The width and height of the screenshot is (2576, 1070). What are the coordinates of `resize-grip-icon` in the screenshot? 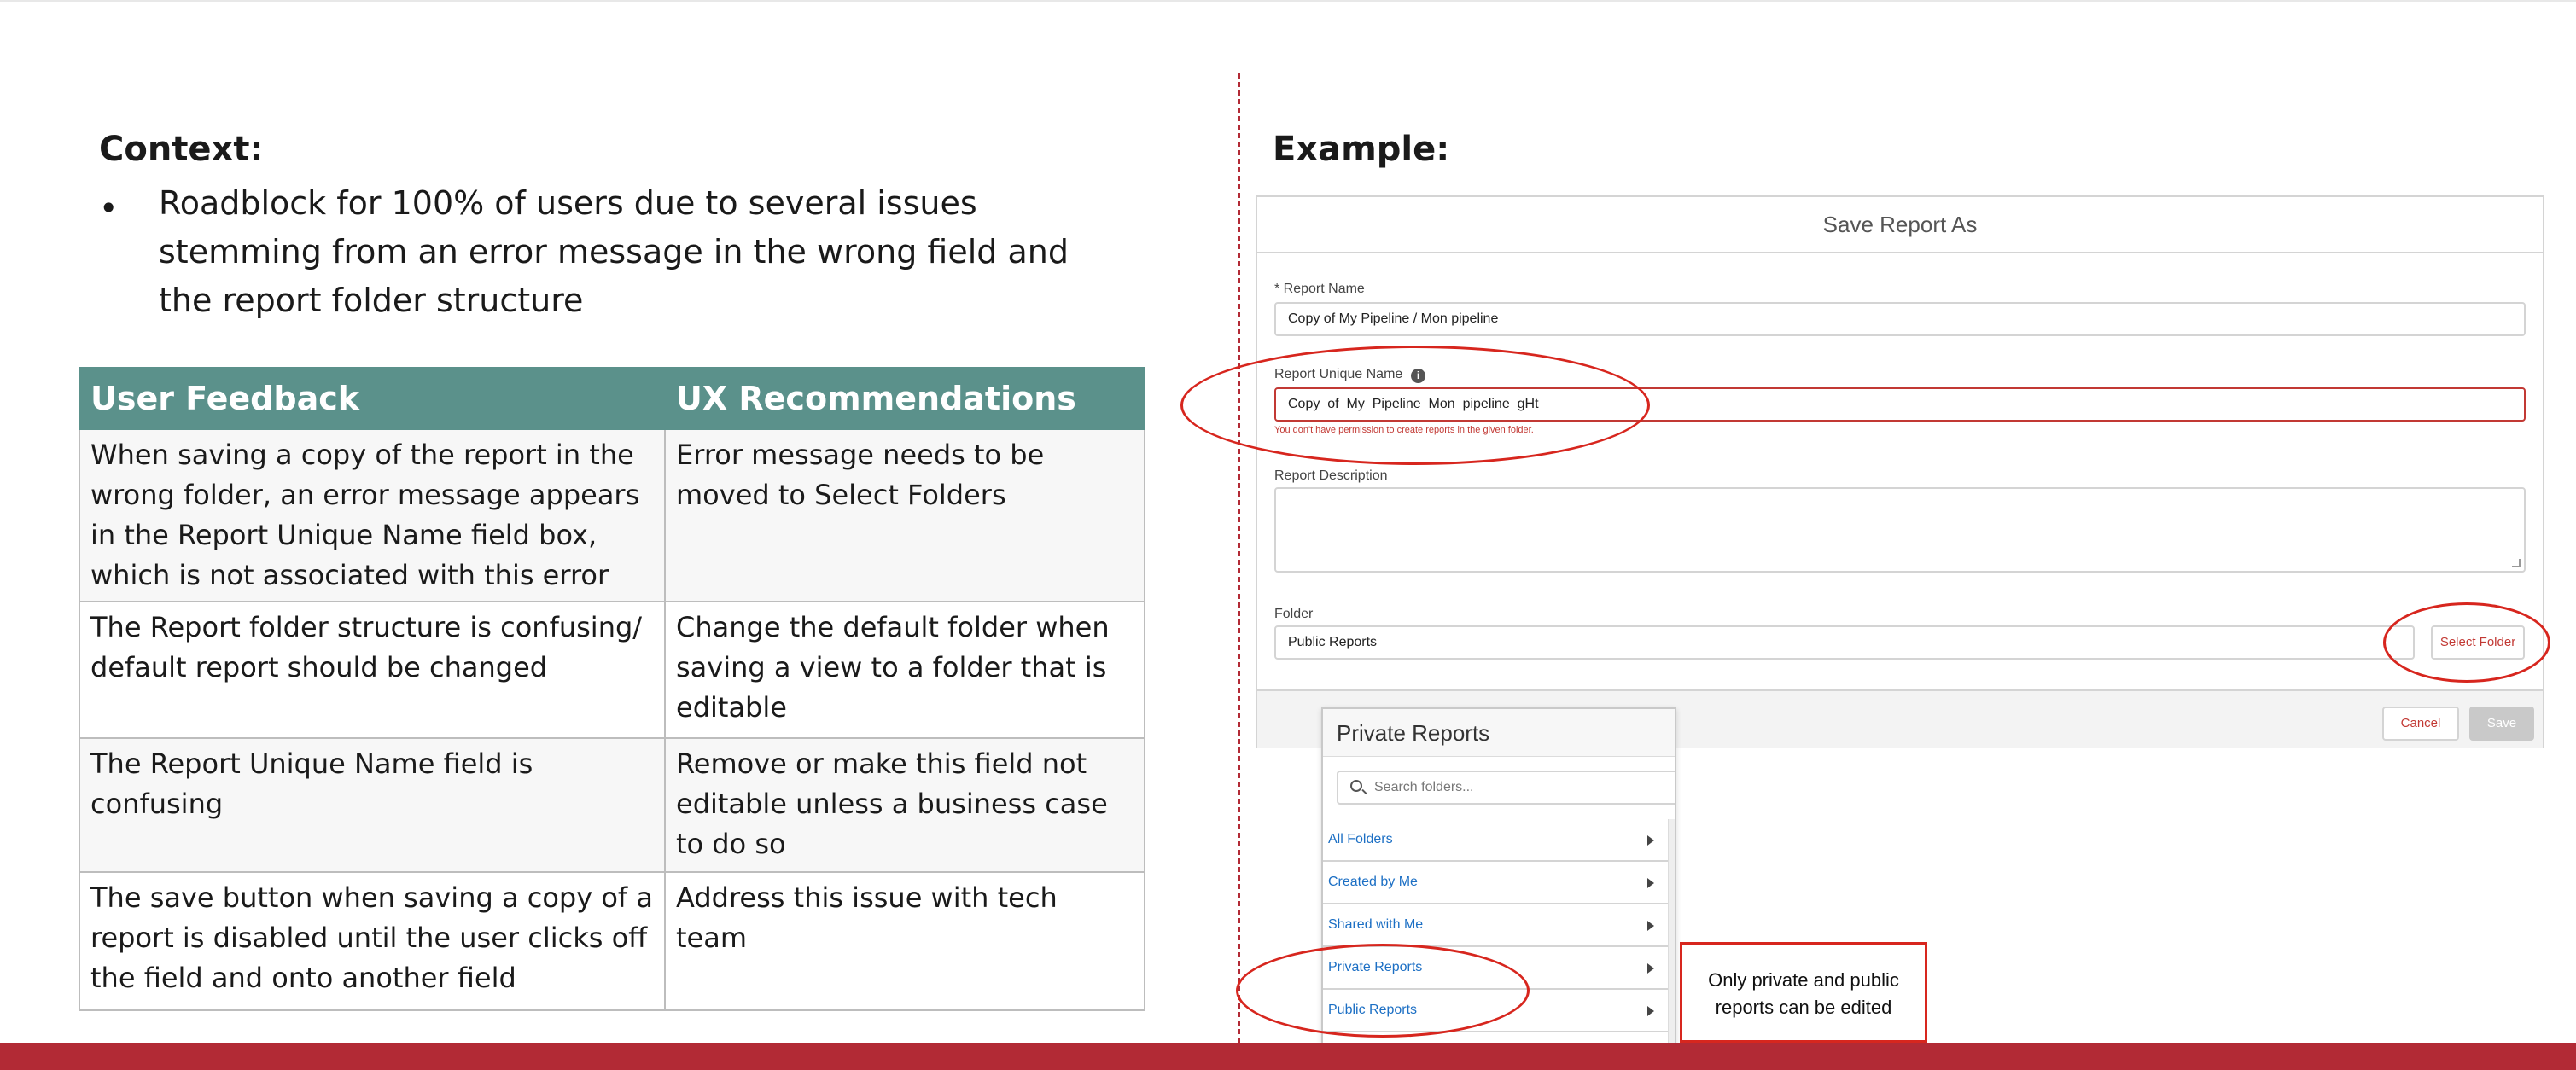 It's located at (2516, 563).